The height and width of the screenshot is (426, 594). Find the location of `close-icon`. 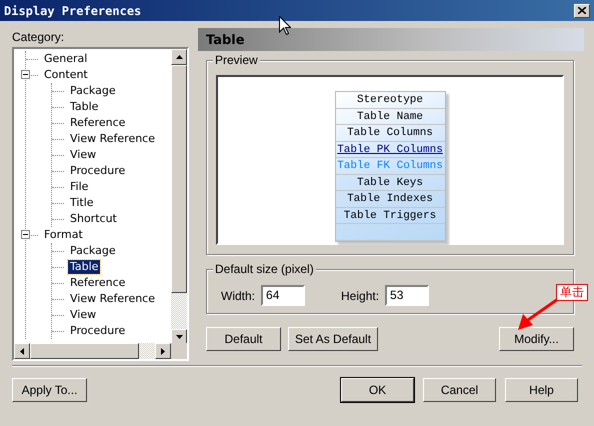

close-icon is located at coordinates (582, 10).